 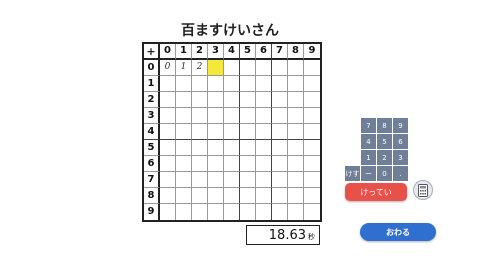 What do you see at coordinates (184, 68) in the screenshot?
I see `answer-cell: 1` at bounding box center [184, 68].